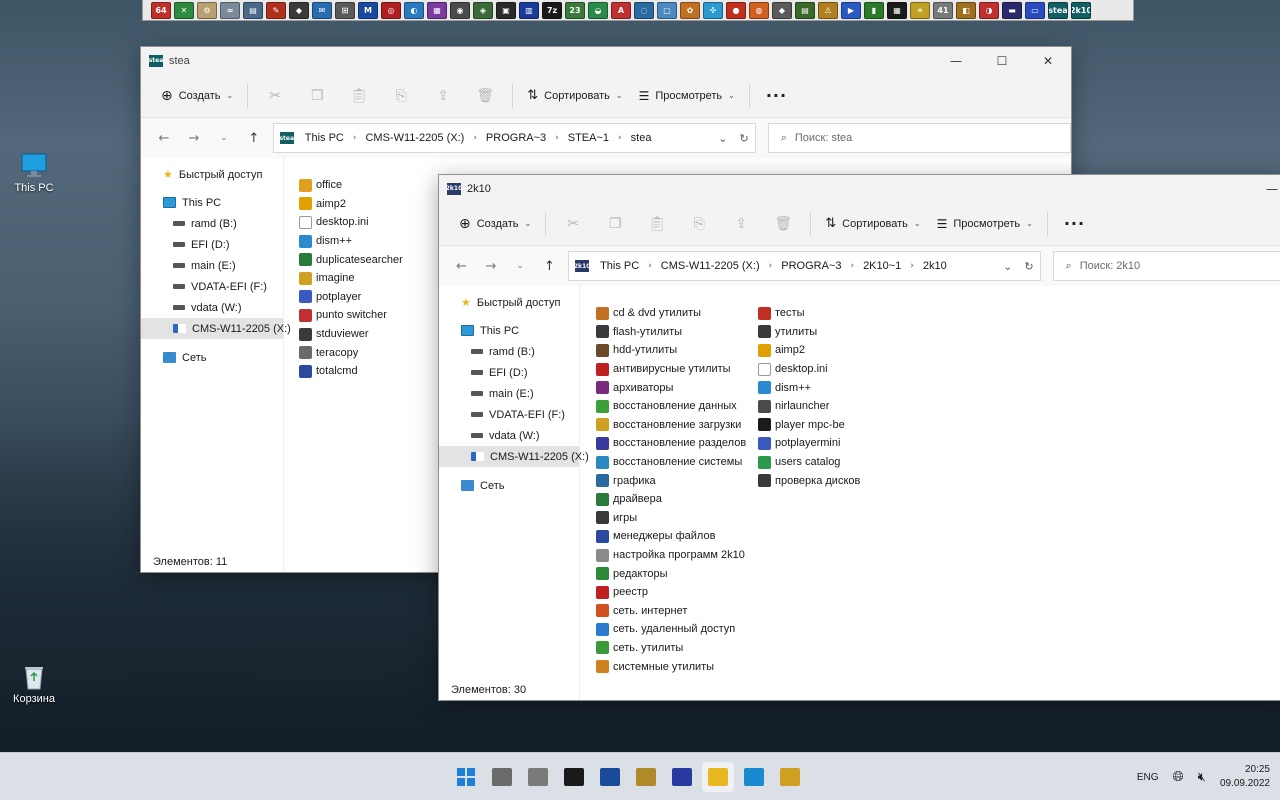  I want to click on search-box: ⌕ Поиск: 2k10, so click(1166, 266).